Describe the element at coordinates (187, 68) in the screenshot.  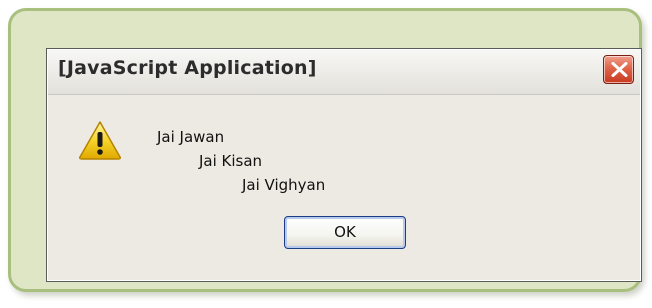
I see `dialog-title: [JavaScript Application]` at that location.